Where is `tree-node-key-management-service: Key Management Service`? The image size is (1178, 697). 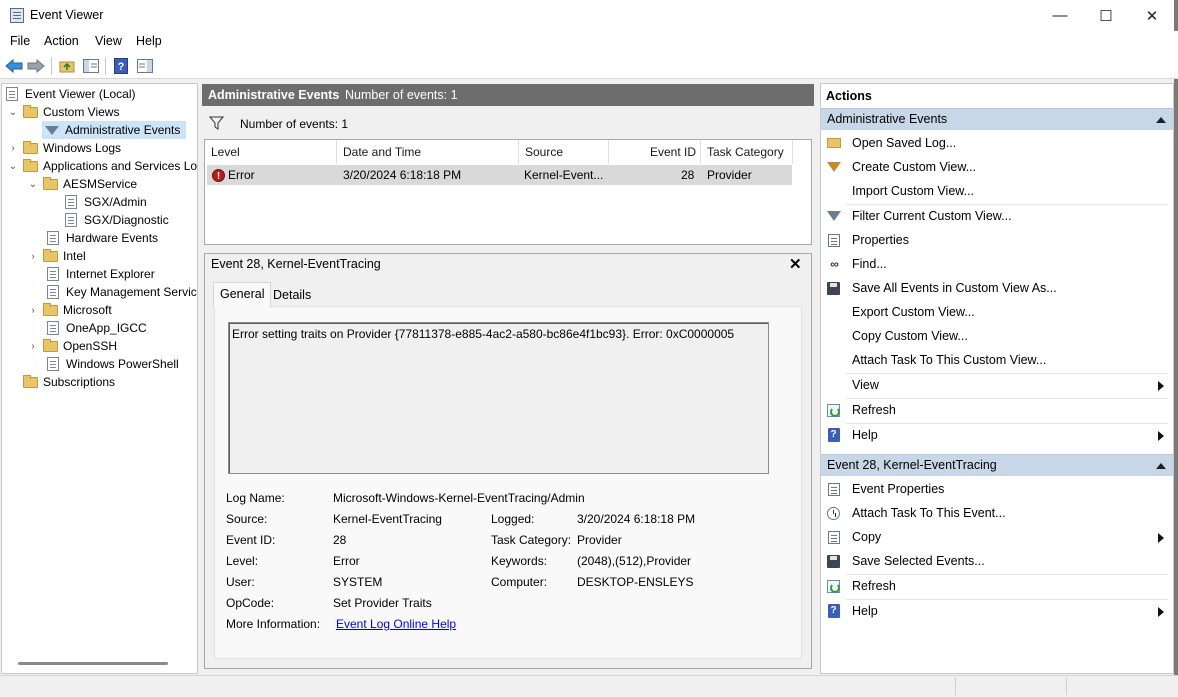 tree-node-key-management-service: Key Management Service is located at coordinates (122, 292).